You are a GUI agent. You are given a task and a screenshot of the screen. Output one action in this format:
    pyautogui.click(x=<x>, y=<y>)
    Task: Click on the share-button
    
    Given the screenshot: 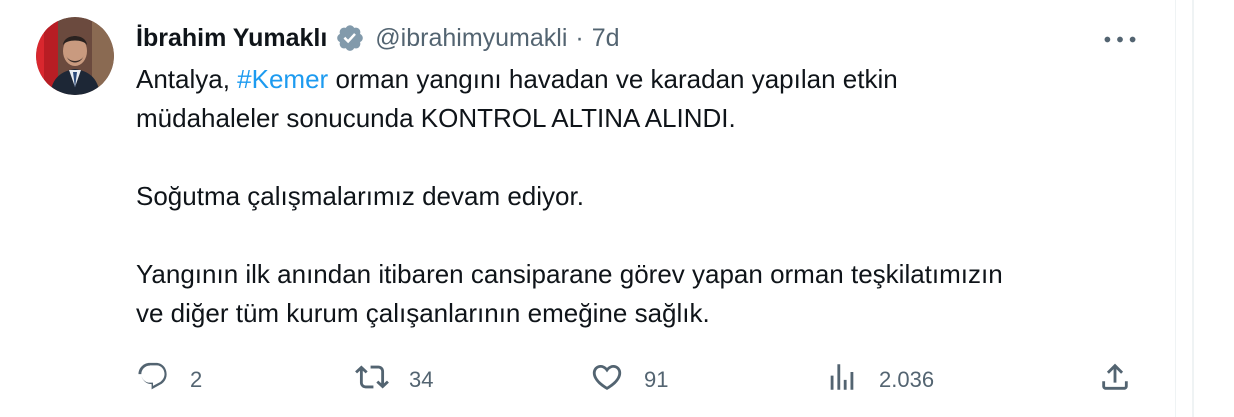 What is the action you would take?
    pyautogui.click(x=1115, y=380)
    